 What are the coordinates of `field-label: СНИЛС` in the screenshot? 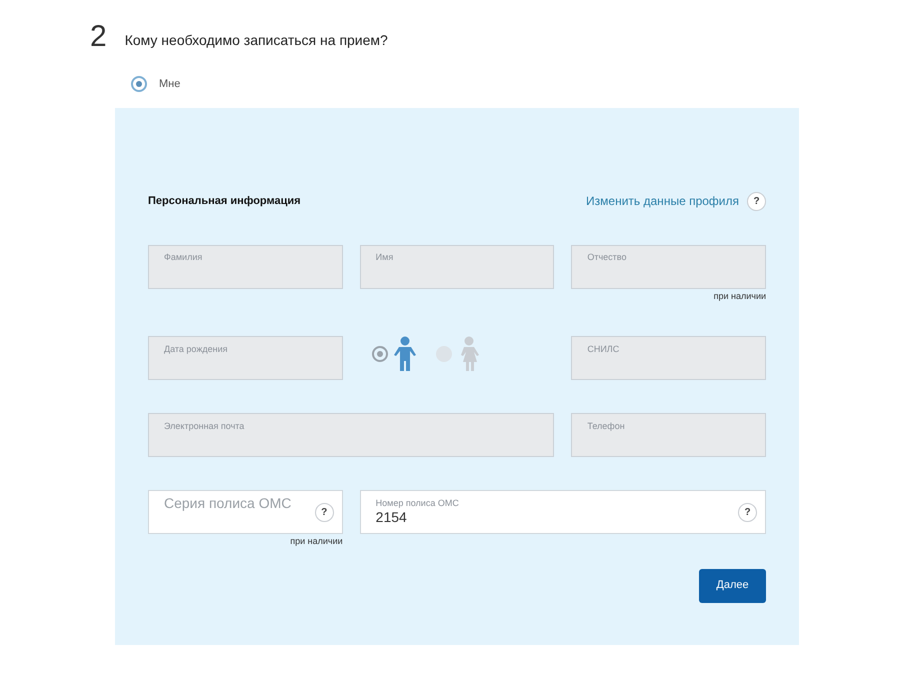 It's located at (603, 349).